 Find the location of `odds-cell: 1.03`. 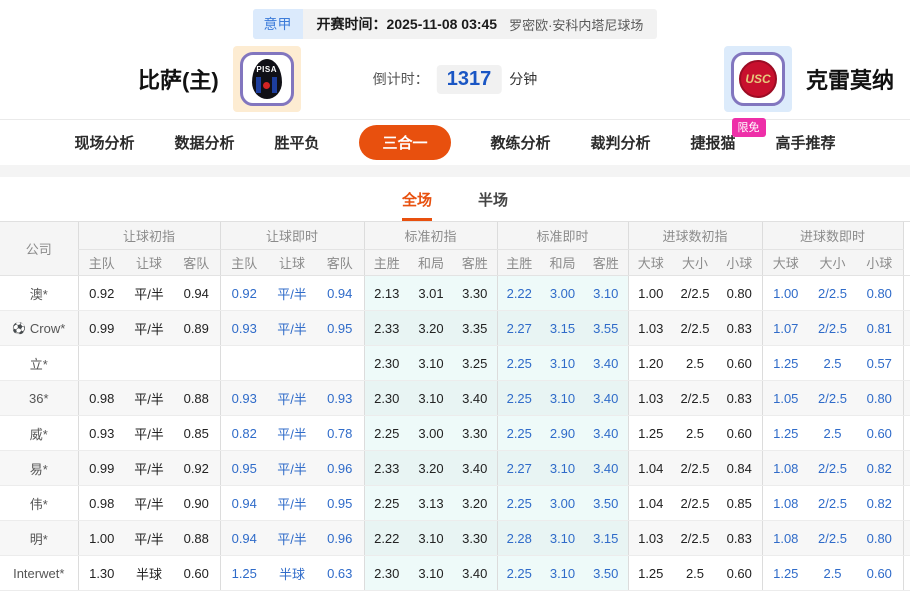

odds-cell: 1.03 is located at coordinates (650, 538).